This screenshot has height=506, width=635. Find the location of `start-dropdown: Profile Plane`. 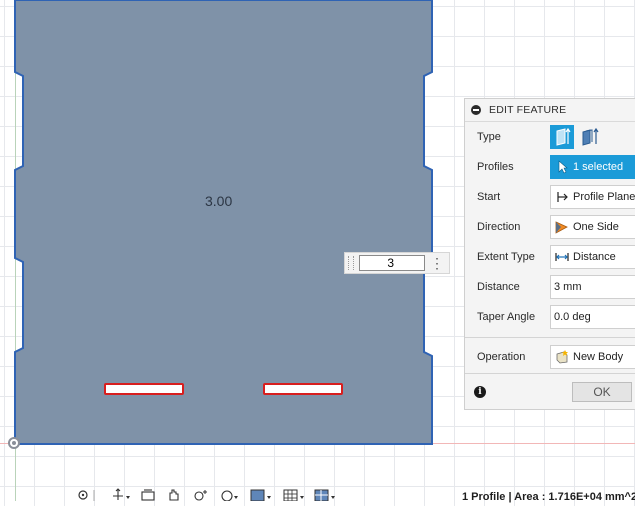

start-dropdown: Profile Plane is located at coordinates (592, 197).